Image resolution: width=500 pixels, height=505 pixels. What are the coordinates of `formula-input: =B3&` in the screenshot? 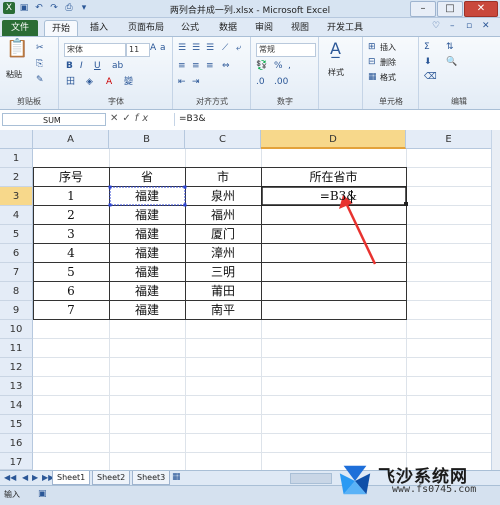 It's located at (336, 119).